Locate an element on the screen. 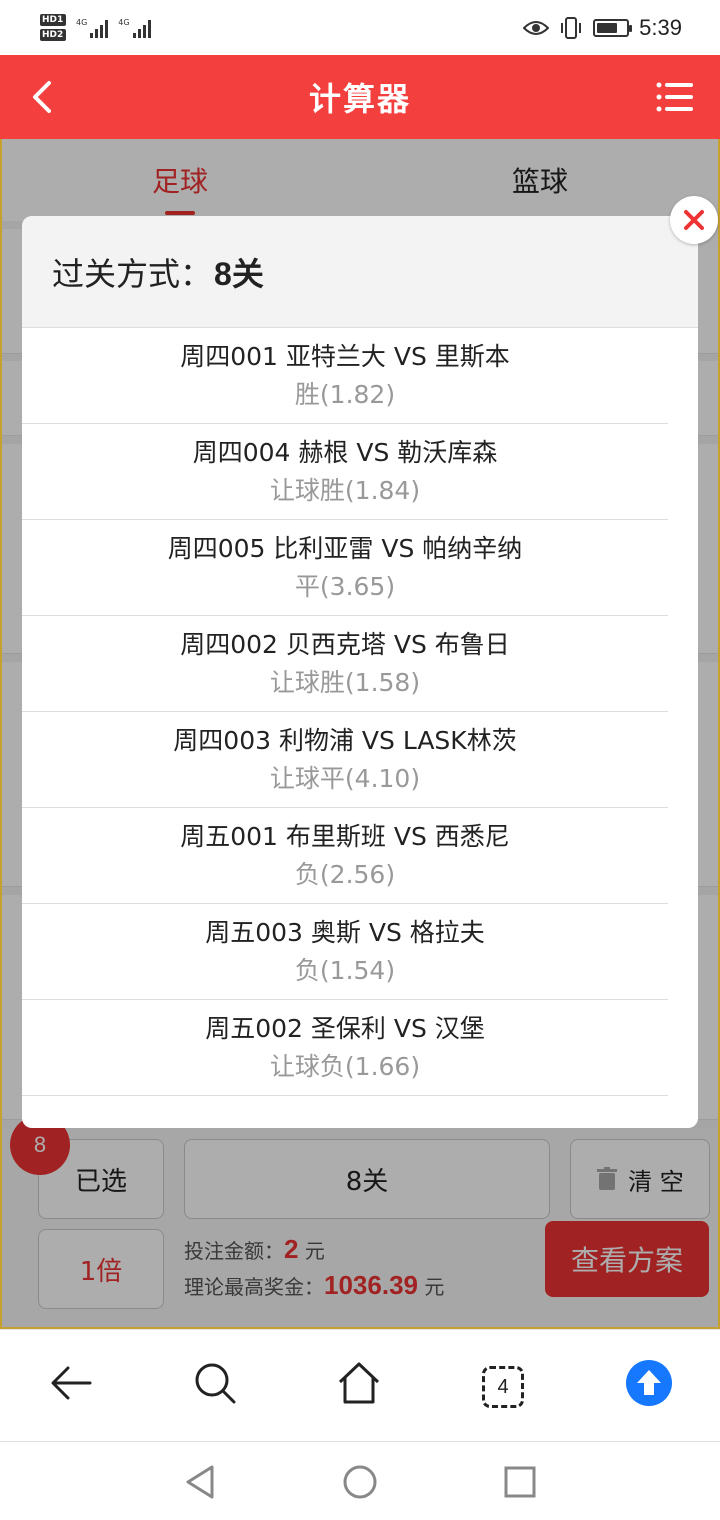  system-nav-bar is located at coordinates (360, 1480).